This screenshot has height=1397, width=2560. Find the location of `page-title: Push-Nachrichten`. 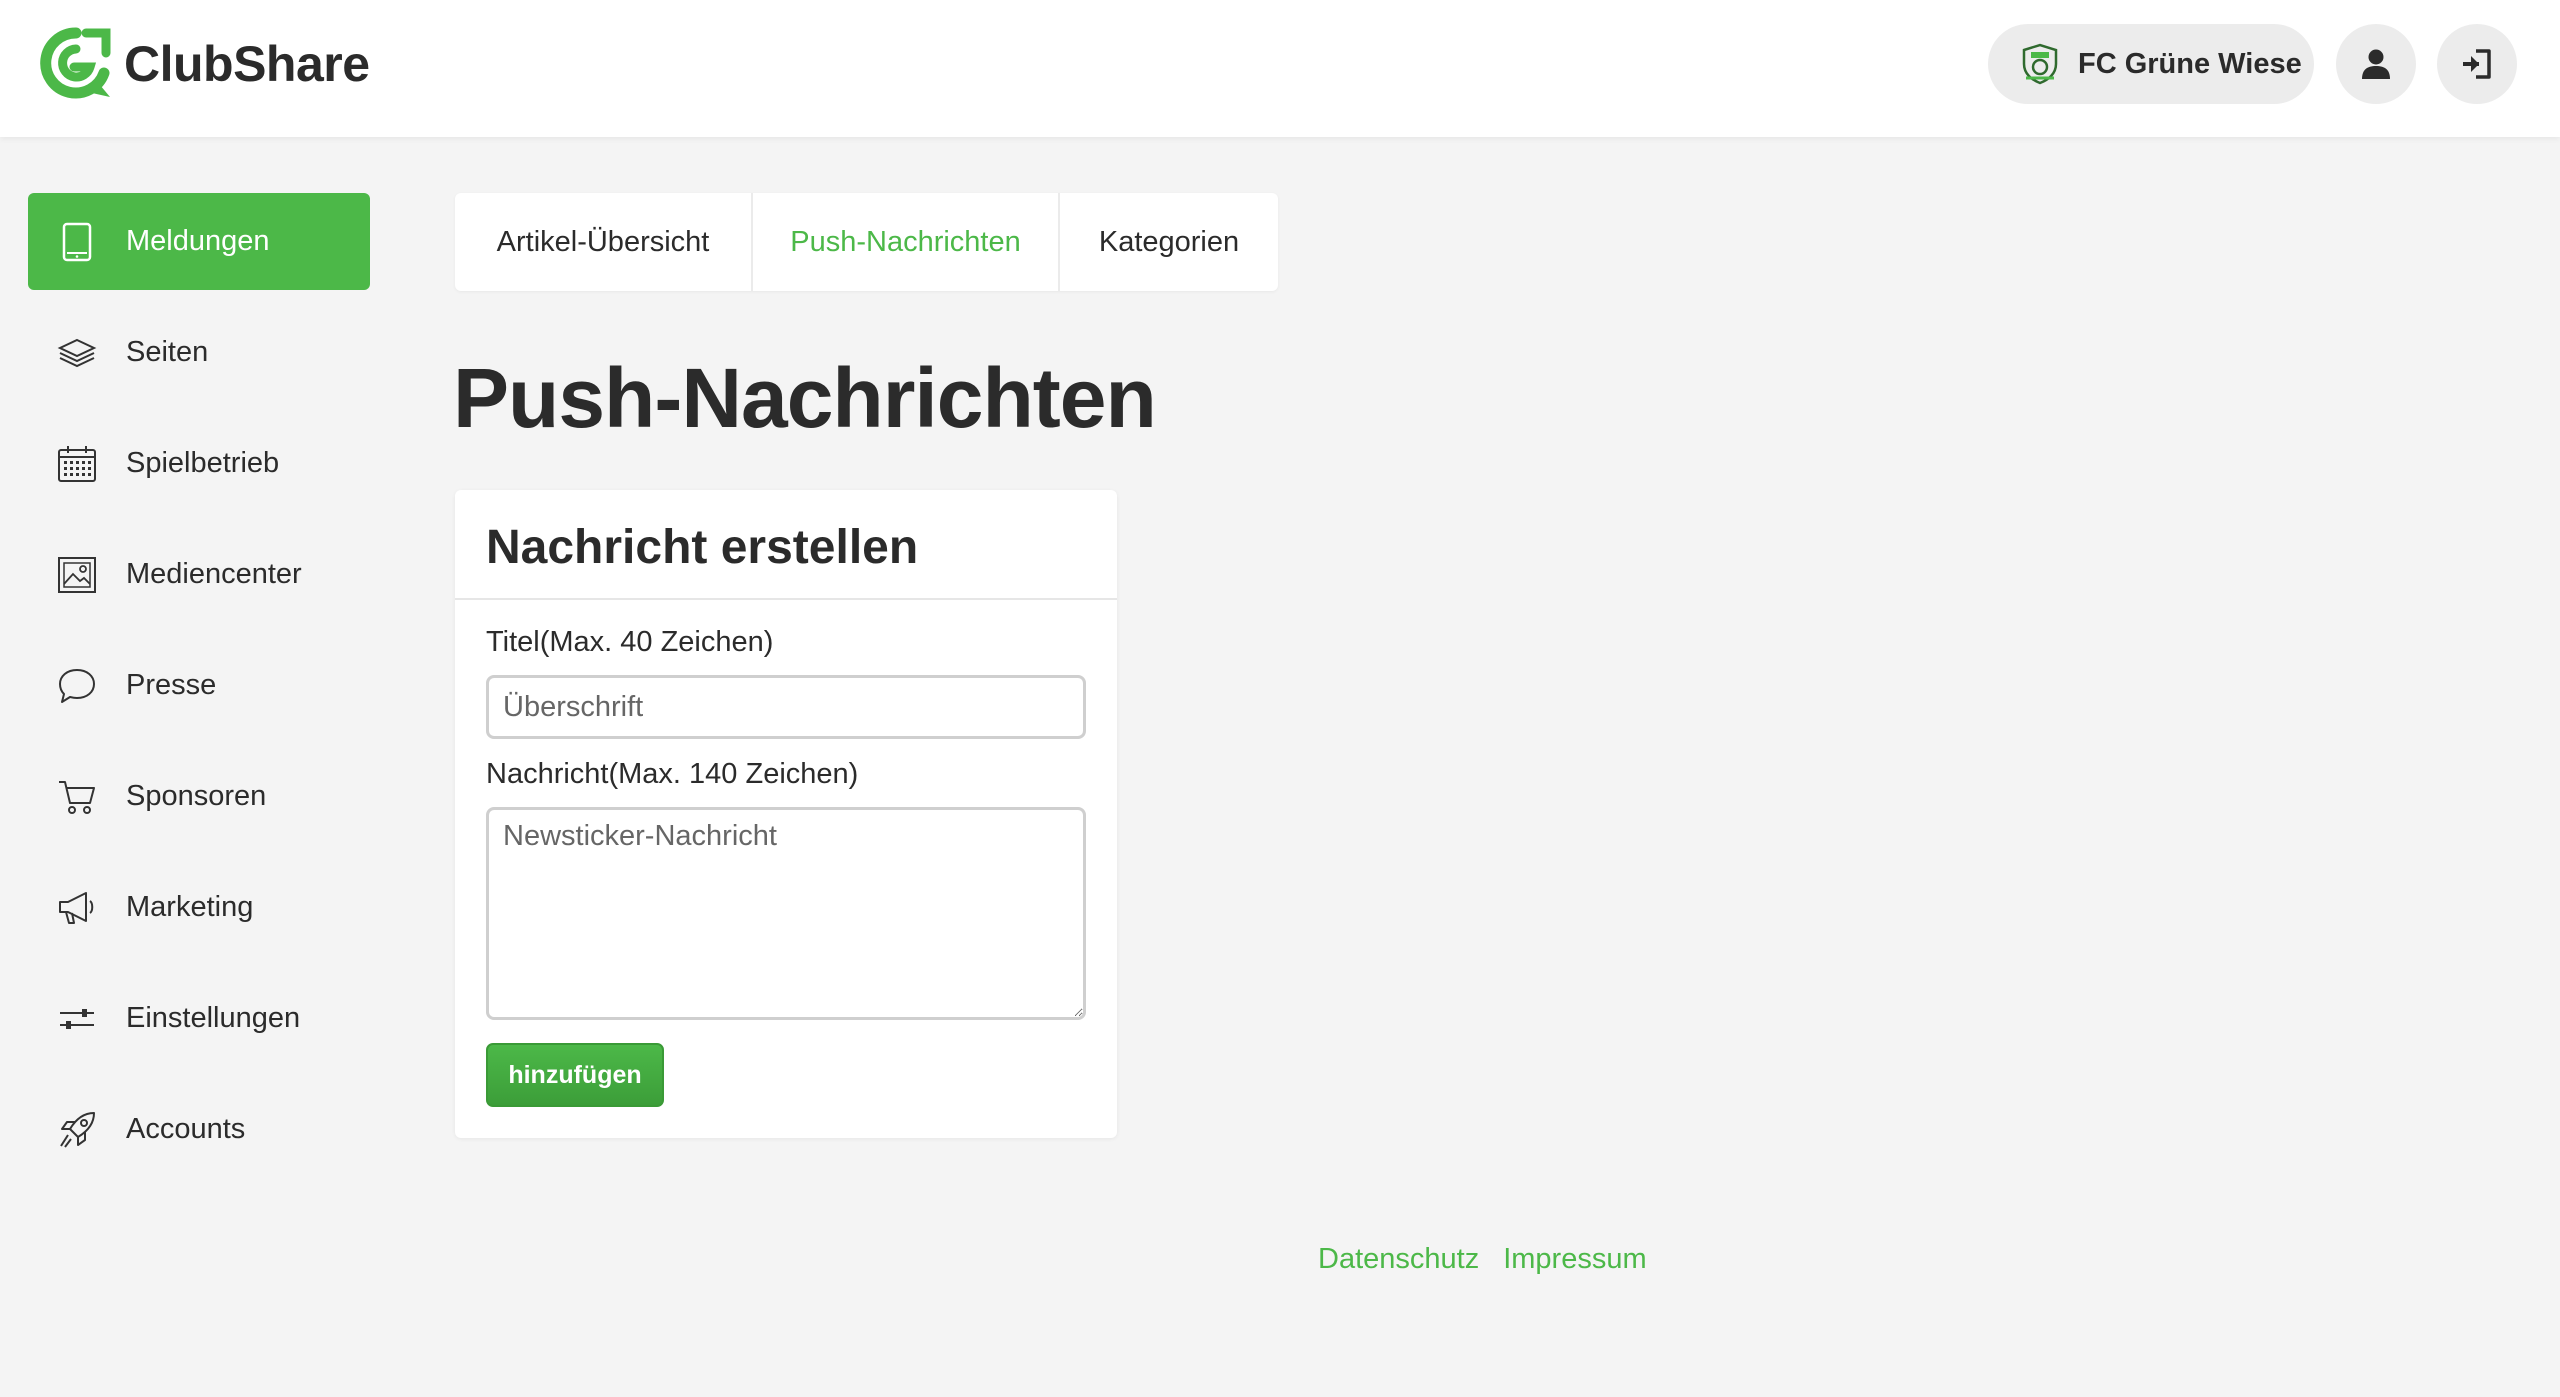

page-title: Push-Nachrichten is located at coordinates (805, 398).